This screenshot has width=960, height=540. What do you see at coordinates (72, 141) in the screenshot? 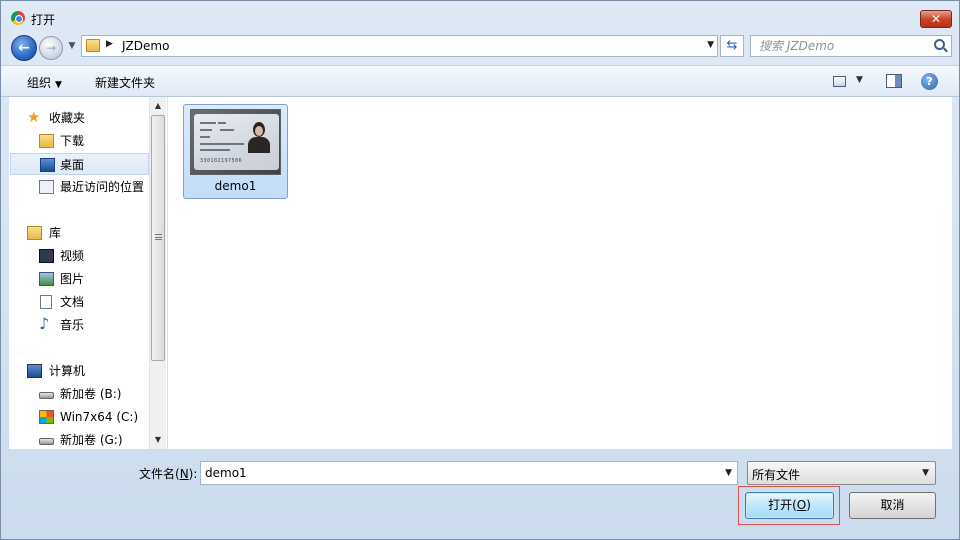
I see `sidebar-item-label: 下载` at bounding box center [72, 141].